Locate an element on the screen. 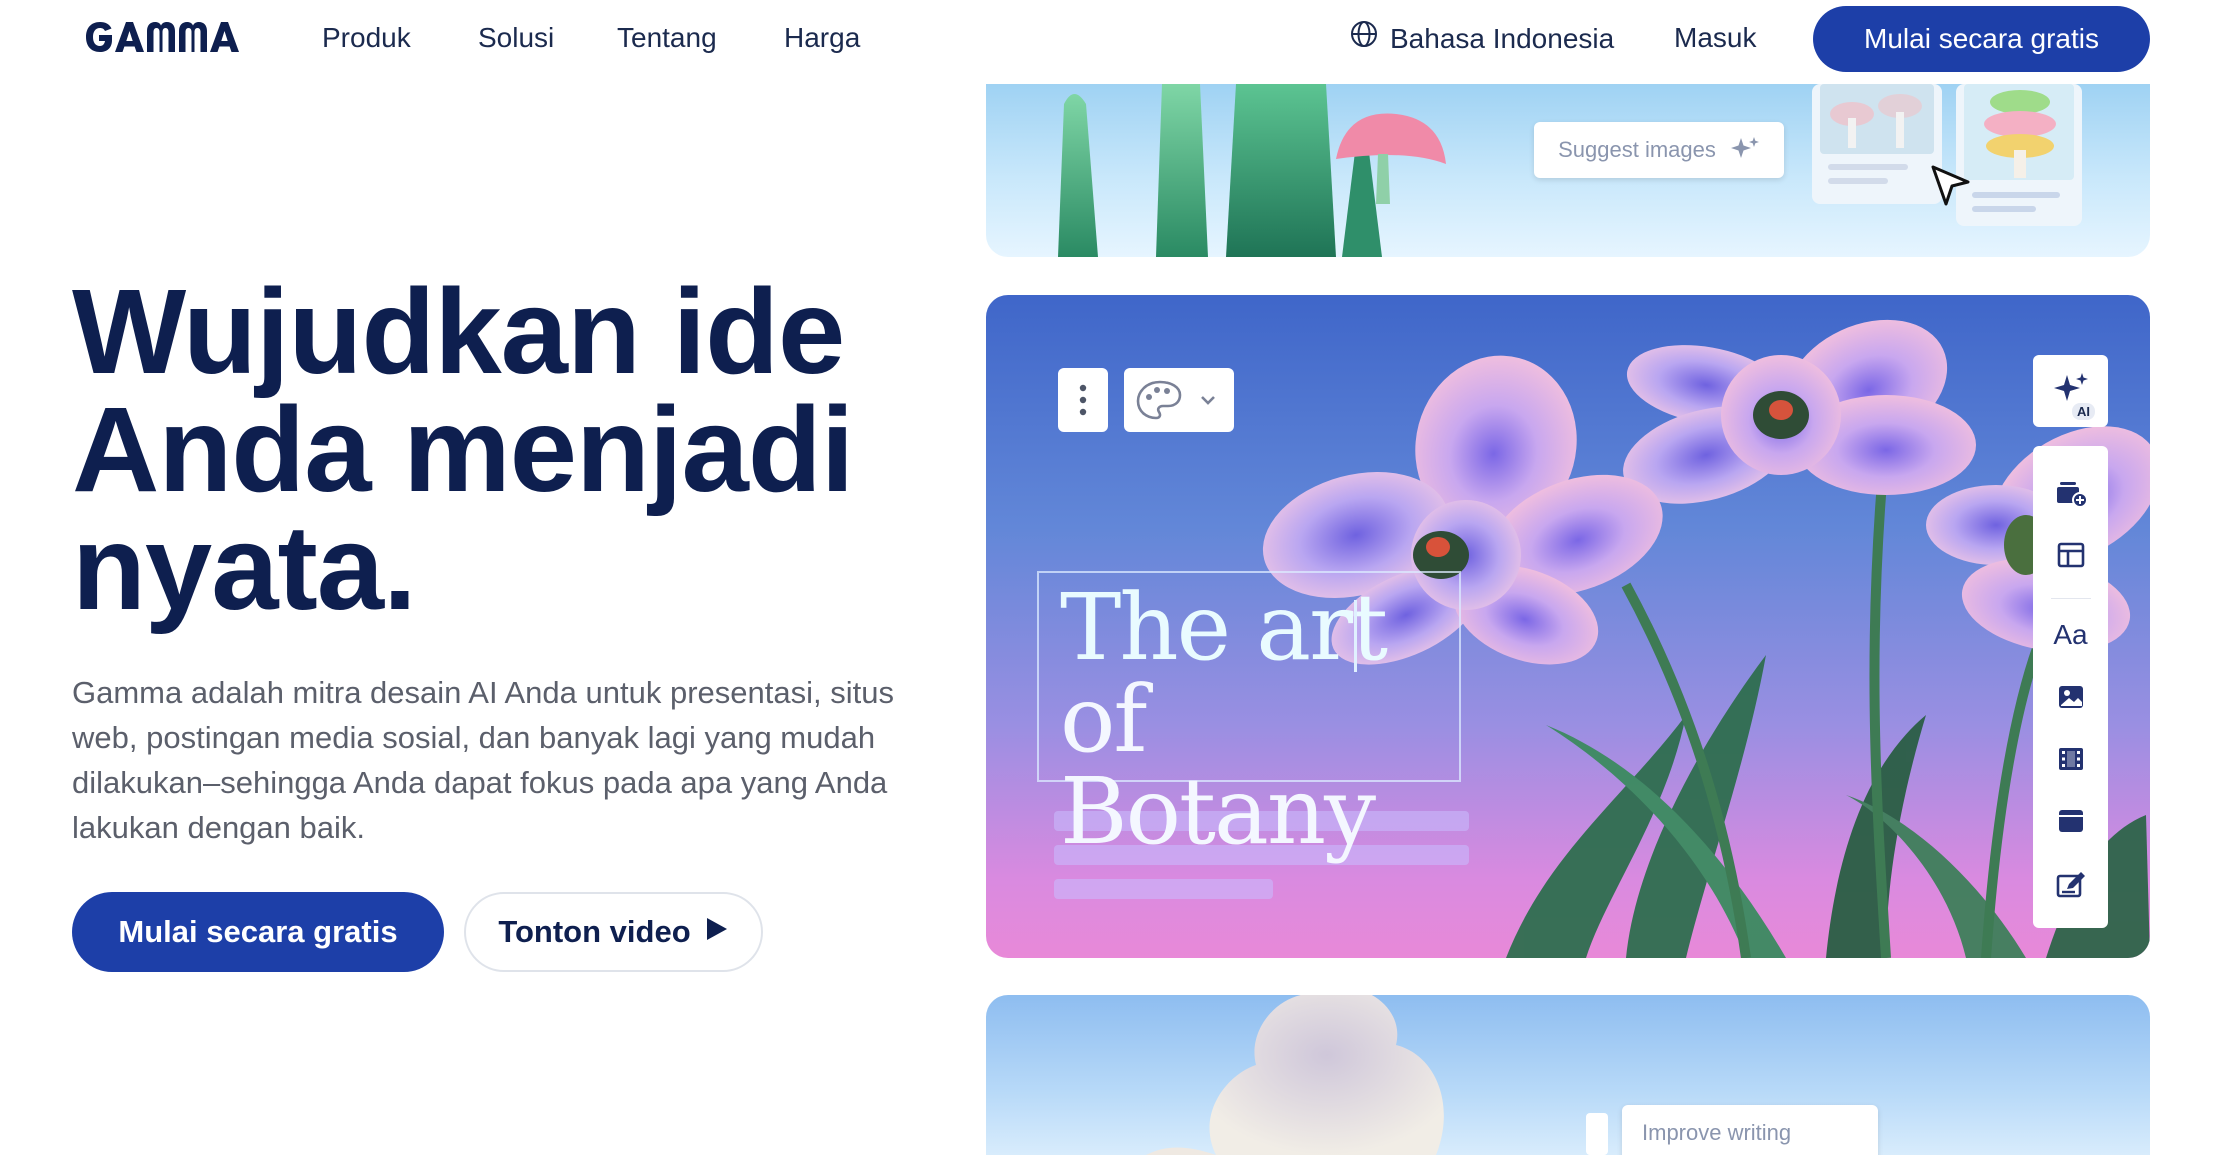 This screenshot has width=2237, height=1155. gamma-logo is located at coordinates (170, 42).